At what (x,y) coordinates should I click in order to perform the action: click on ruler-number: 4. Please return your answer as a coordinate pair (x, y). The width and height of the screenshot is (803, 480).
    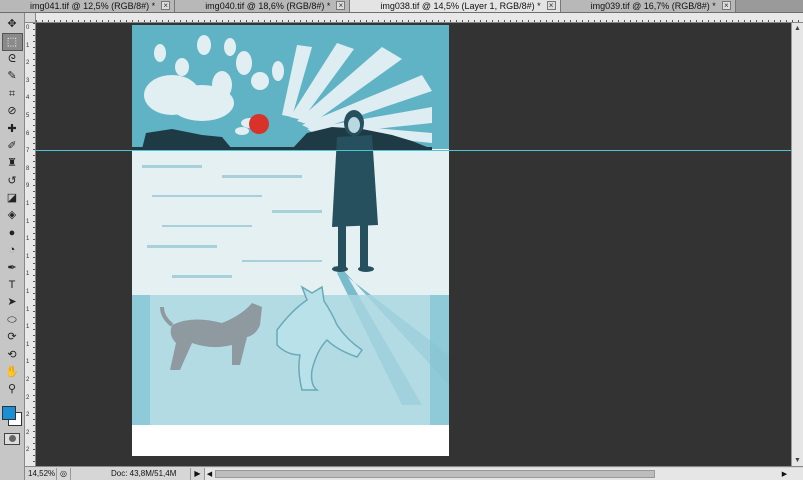
    Looking at the image, I should click on (28, 98).